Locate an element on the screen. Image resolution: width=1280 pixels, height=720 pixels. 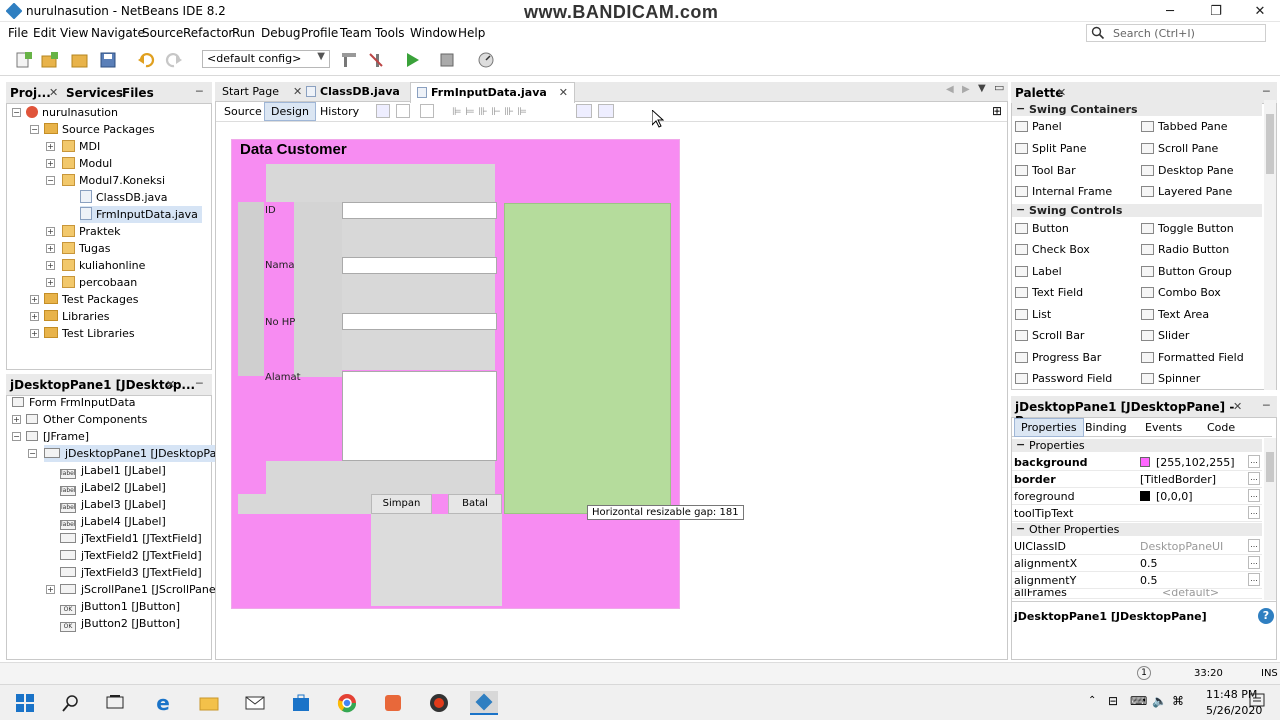
palette-item-radio-button: Radio Button is located at coordinates (1185, 249).